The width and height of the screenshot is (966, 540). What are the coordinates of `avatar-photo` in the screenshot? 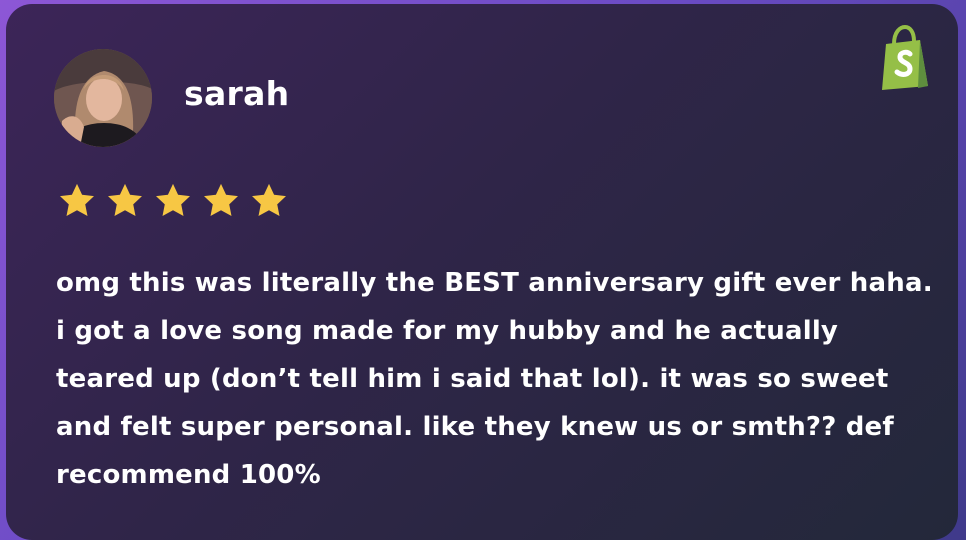 It's located at (103, 98).